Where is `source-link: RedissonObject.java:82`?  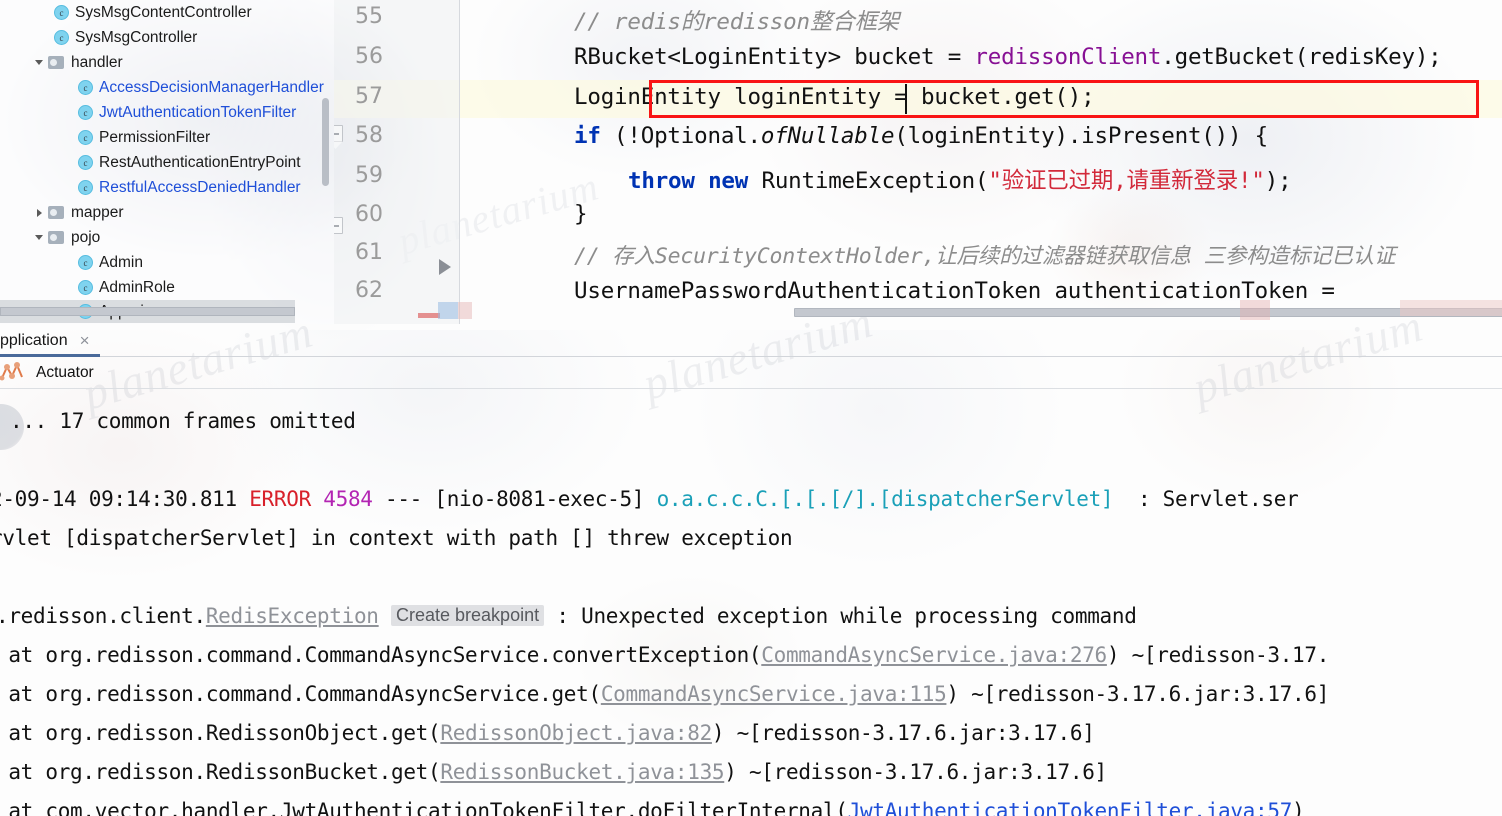
source-link: RedissonObject.java:82 is located at coordinates (576, 733).